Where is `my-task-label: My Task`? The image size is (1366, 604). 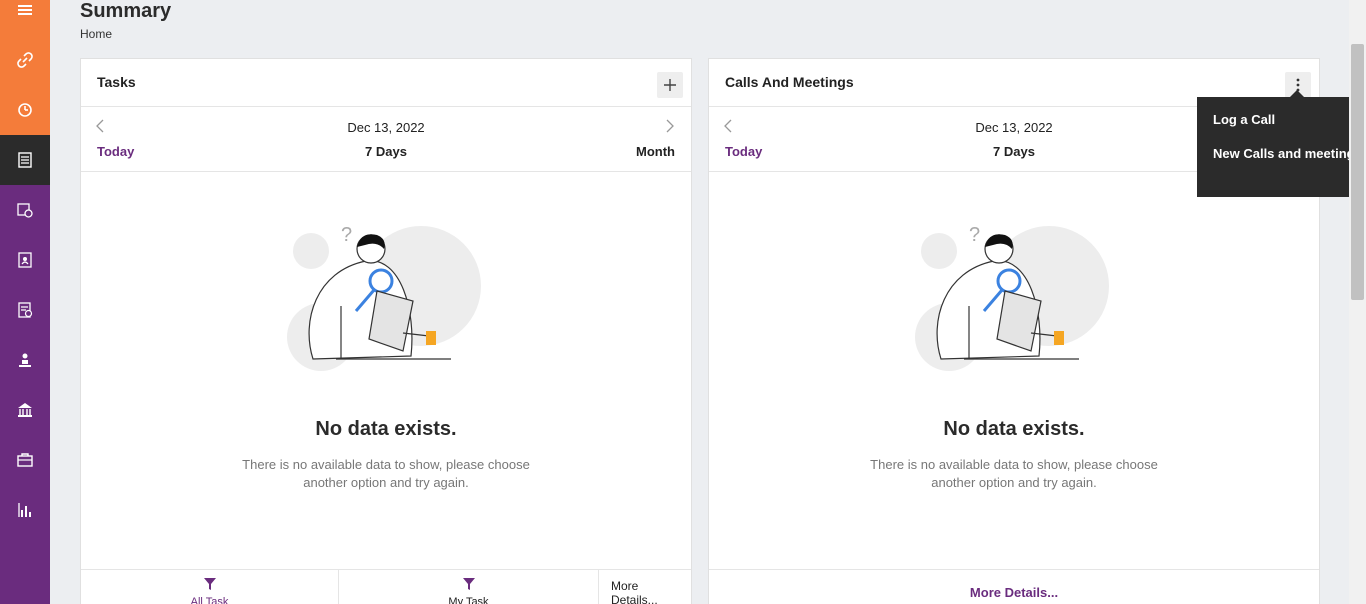 my-task-label: My Task is located at coordinates (468, 600).